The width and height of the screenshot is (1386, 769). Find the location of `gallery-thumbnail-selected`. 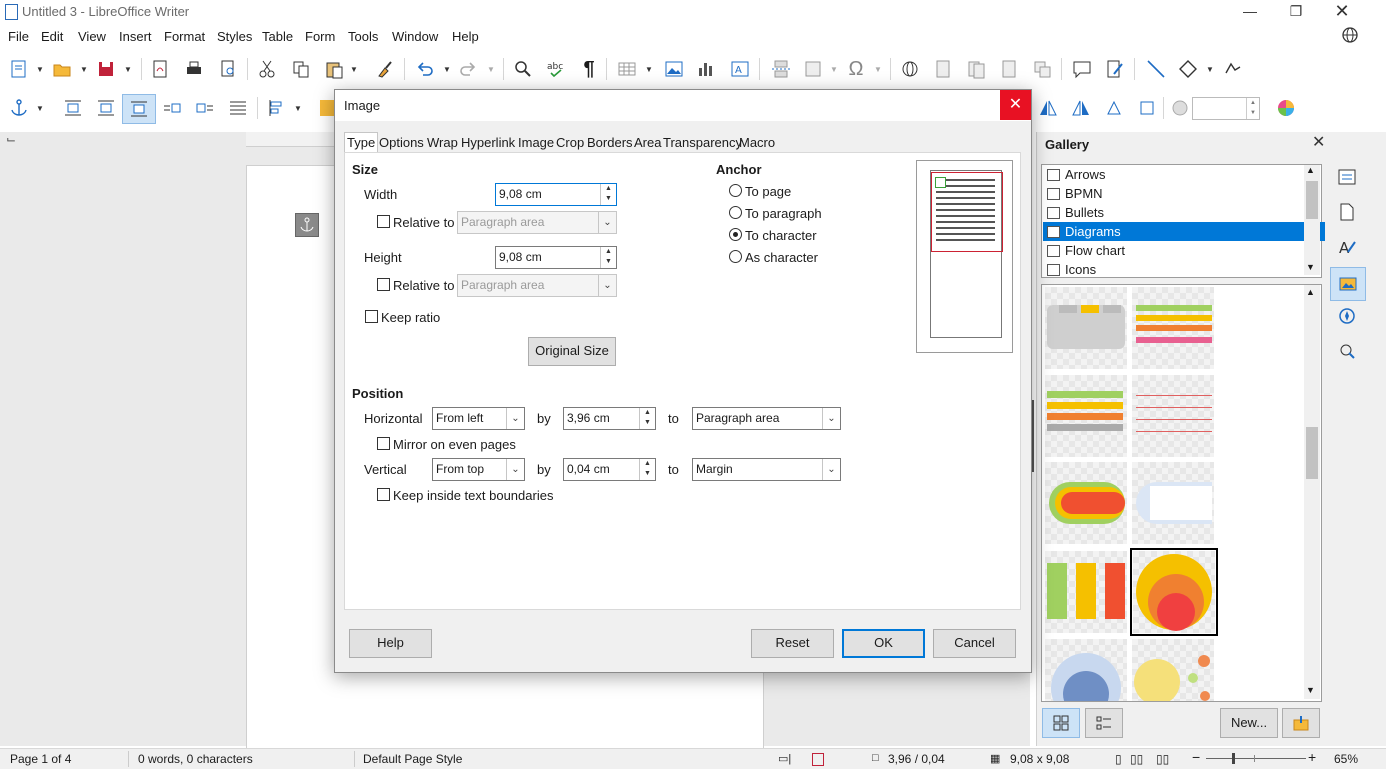

gallery-thumbnail-selected is located at coordinates (1174, 592).